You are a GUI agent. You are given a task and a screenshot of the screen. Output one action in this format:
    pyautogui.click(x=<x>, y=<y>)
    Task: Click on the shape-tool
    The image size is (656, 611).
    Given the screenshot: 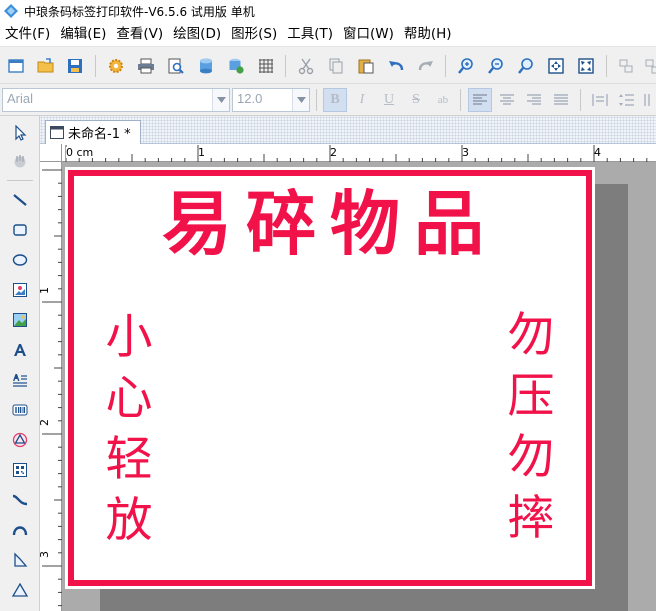 What is the action you would take?
    pyautogui.click(x=20, y=440)
    